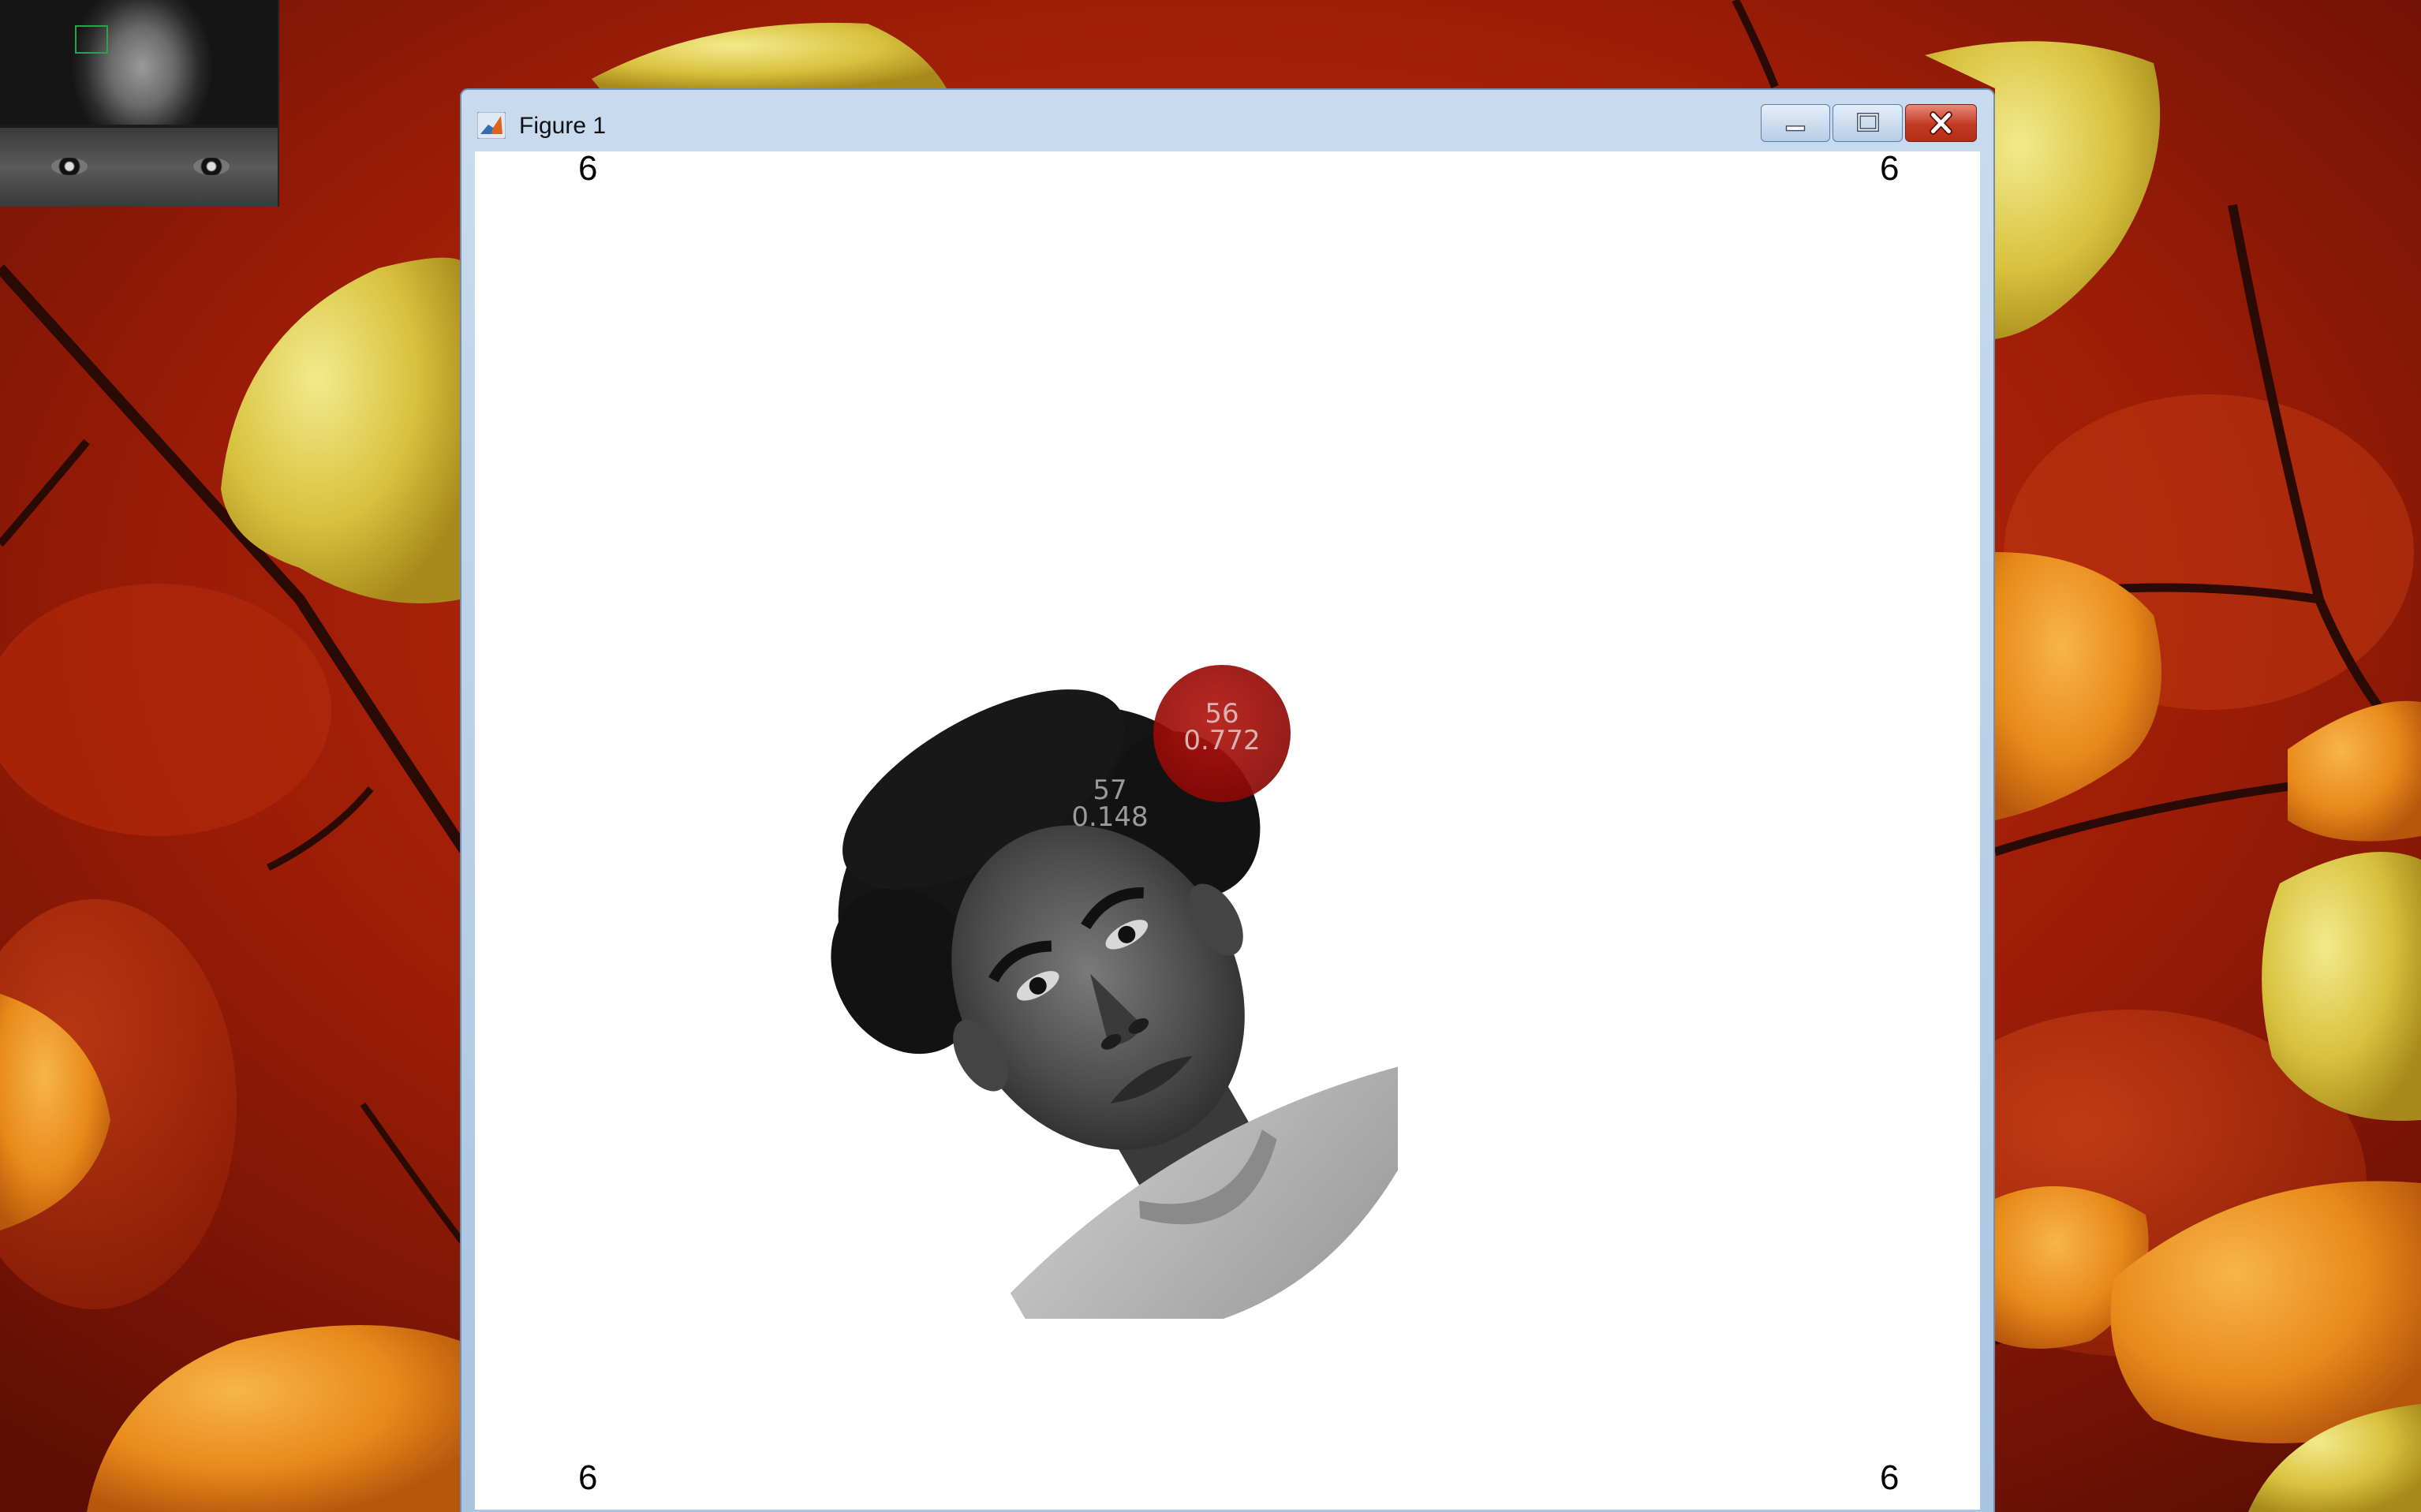  Describe the element at coordinates (1222, 714) in the screenshot. I see `gaze-point-id: 56` at that location.